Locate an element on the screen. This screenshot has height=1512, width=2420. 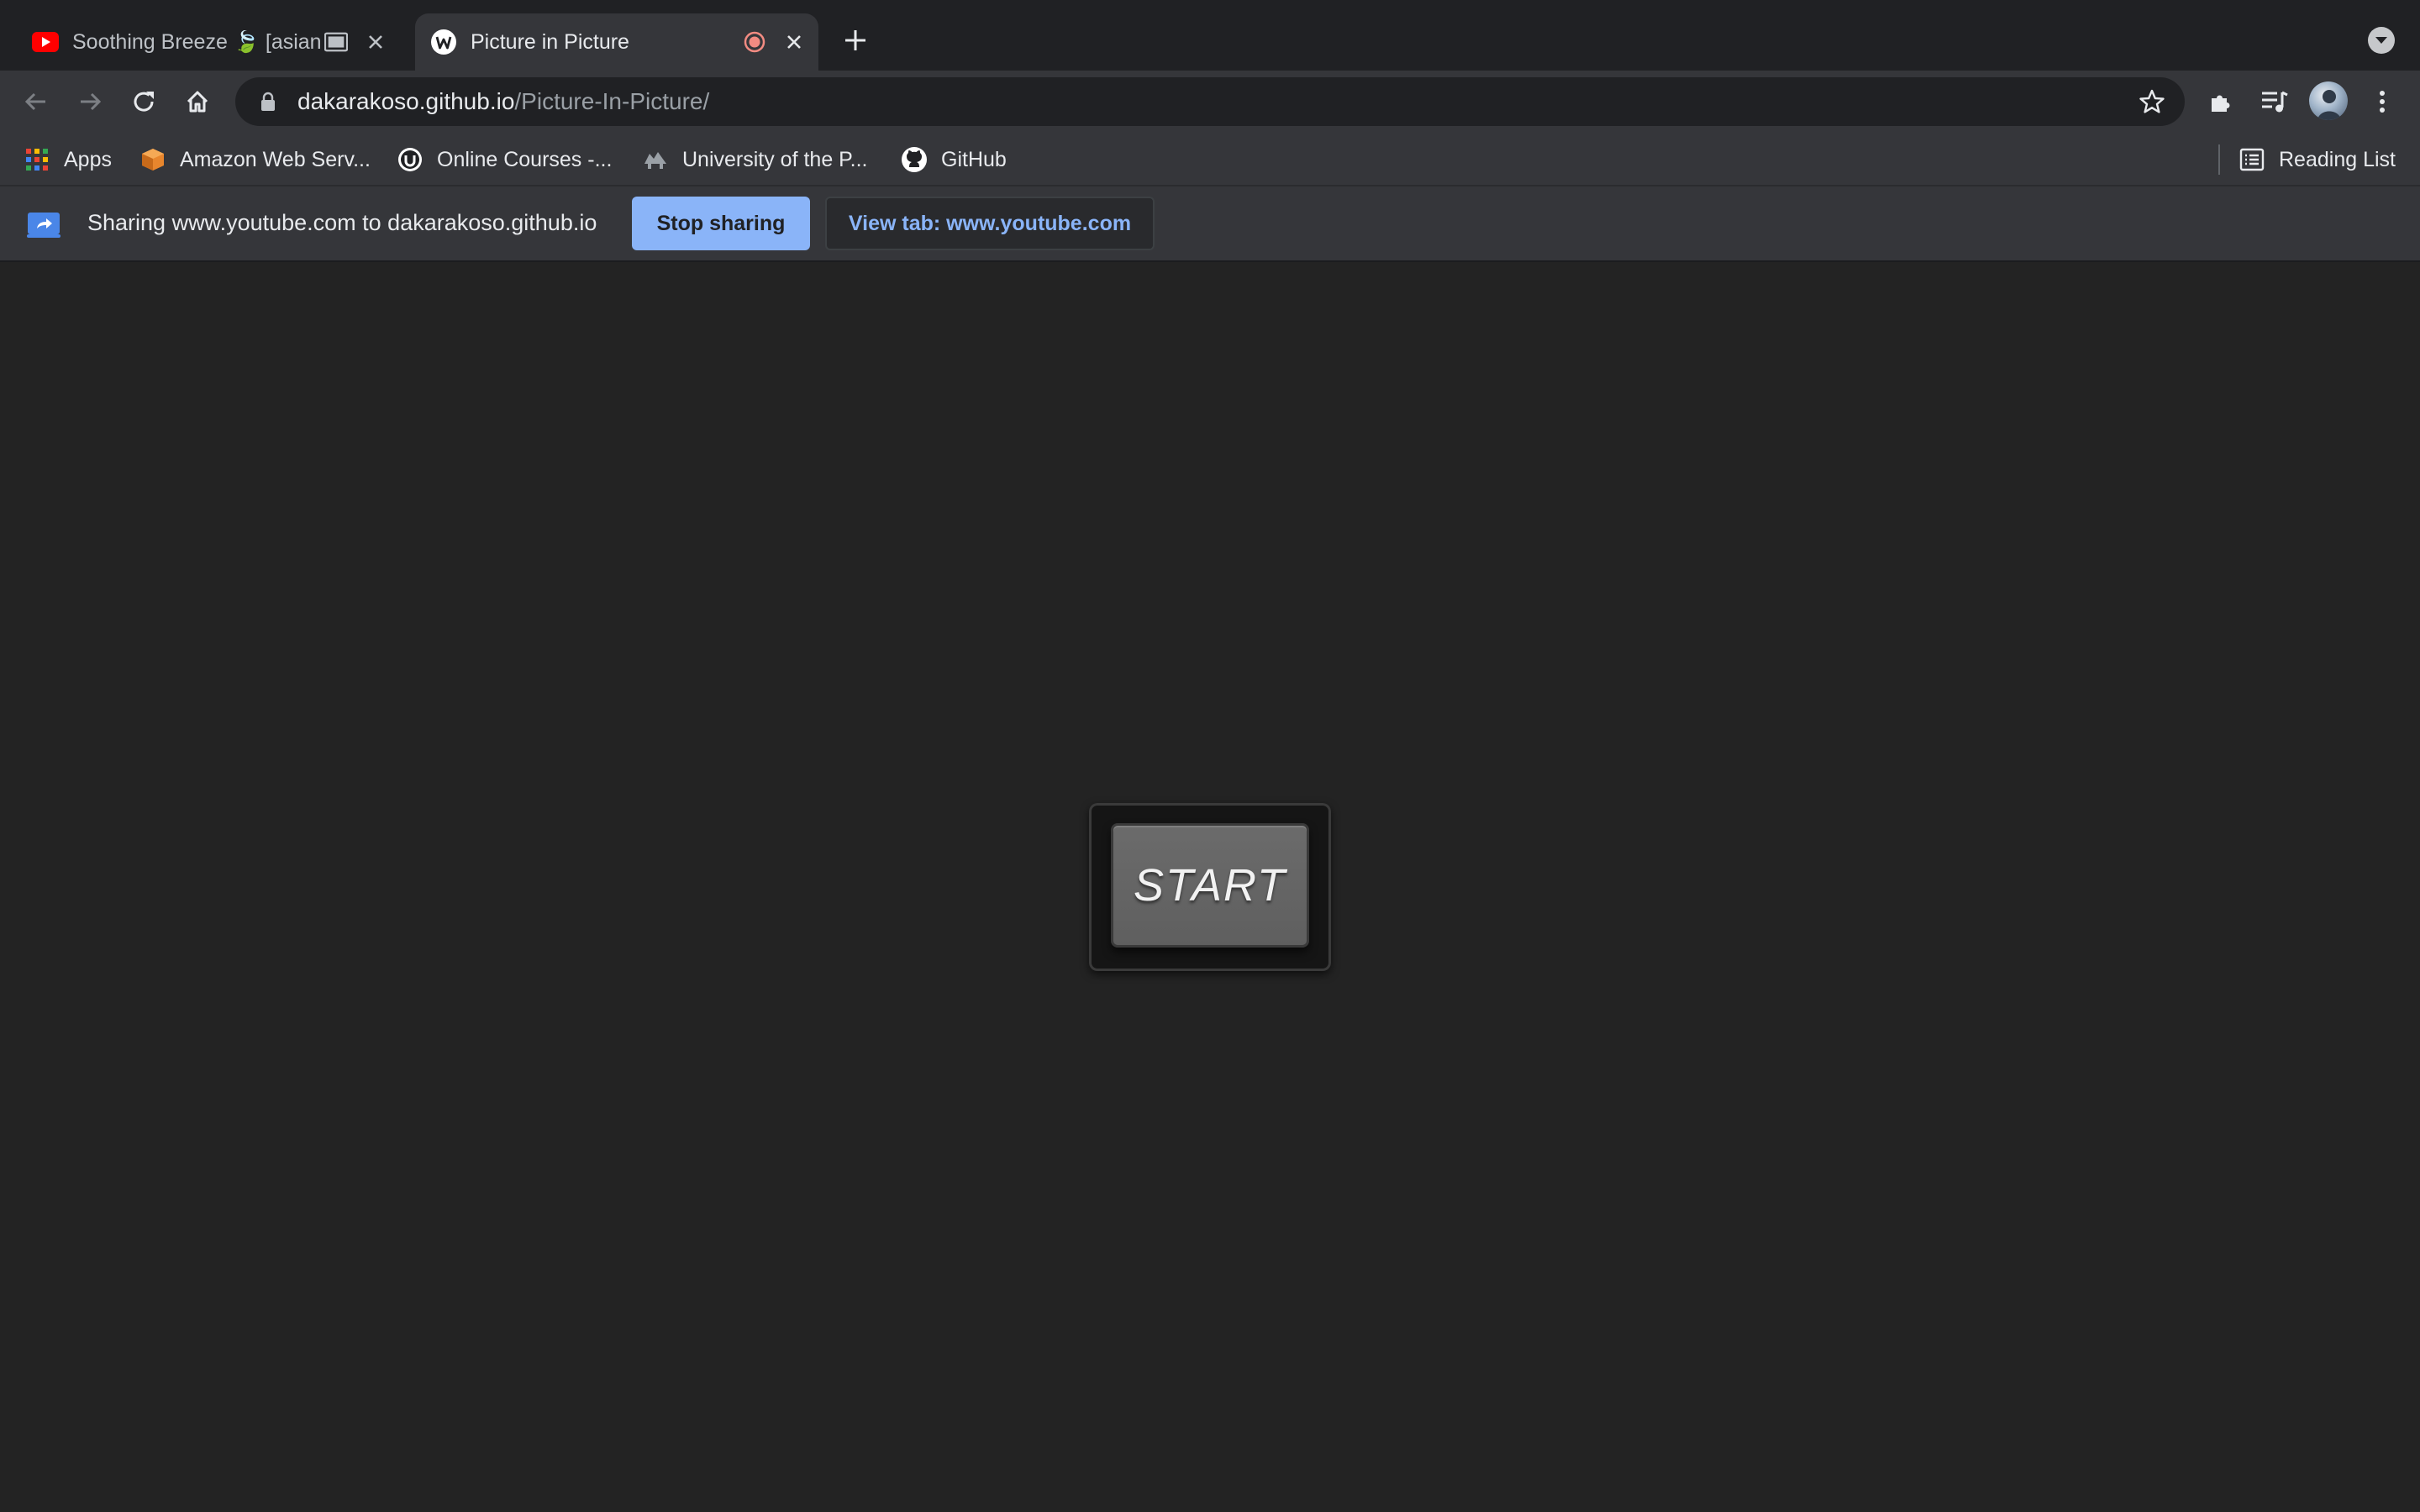
profile-avatar is located at coordinates (2329, 100).